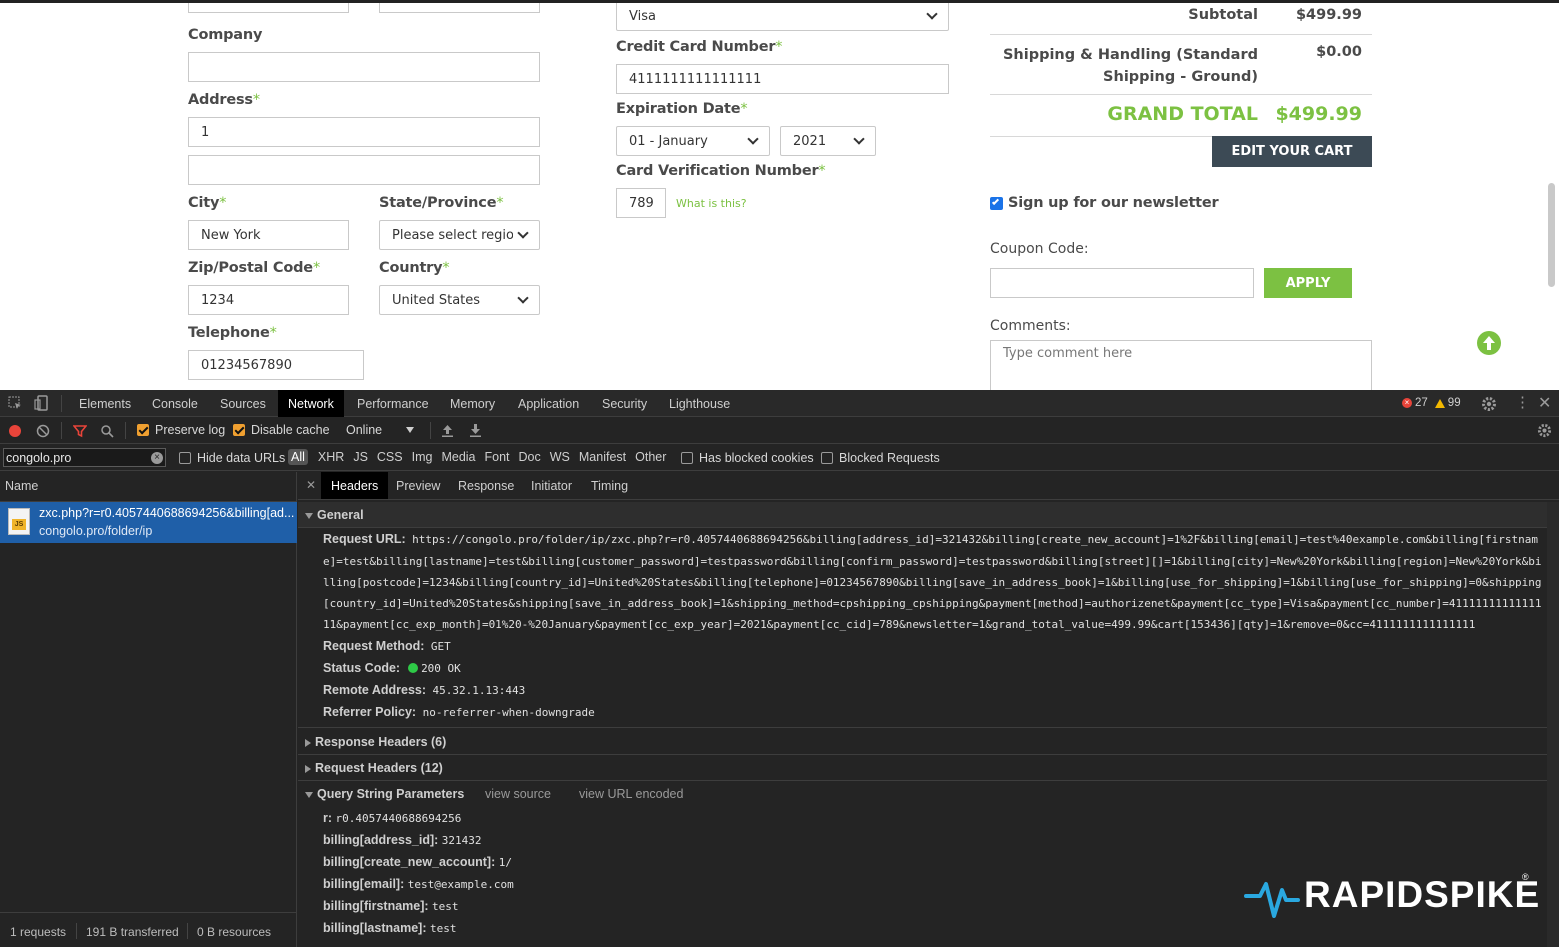 The width and height of the screenshot is (1559, 947). Describe the element at coordinates (928, 515) in the screenshot. I see `general-section-header` at that location.